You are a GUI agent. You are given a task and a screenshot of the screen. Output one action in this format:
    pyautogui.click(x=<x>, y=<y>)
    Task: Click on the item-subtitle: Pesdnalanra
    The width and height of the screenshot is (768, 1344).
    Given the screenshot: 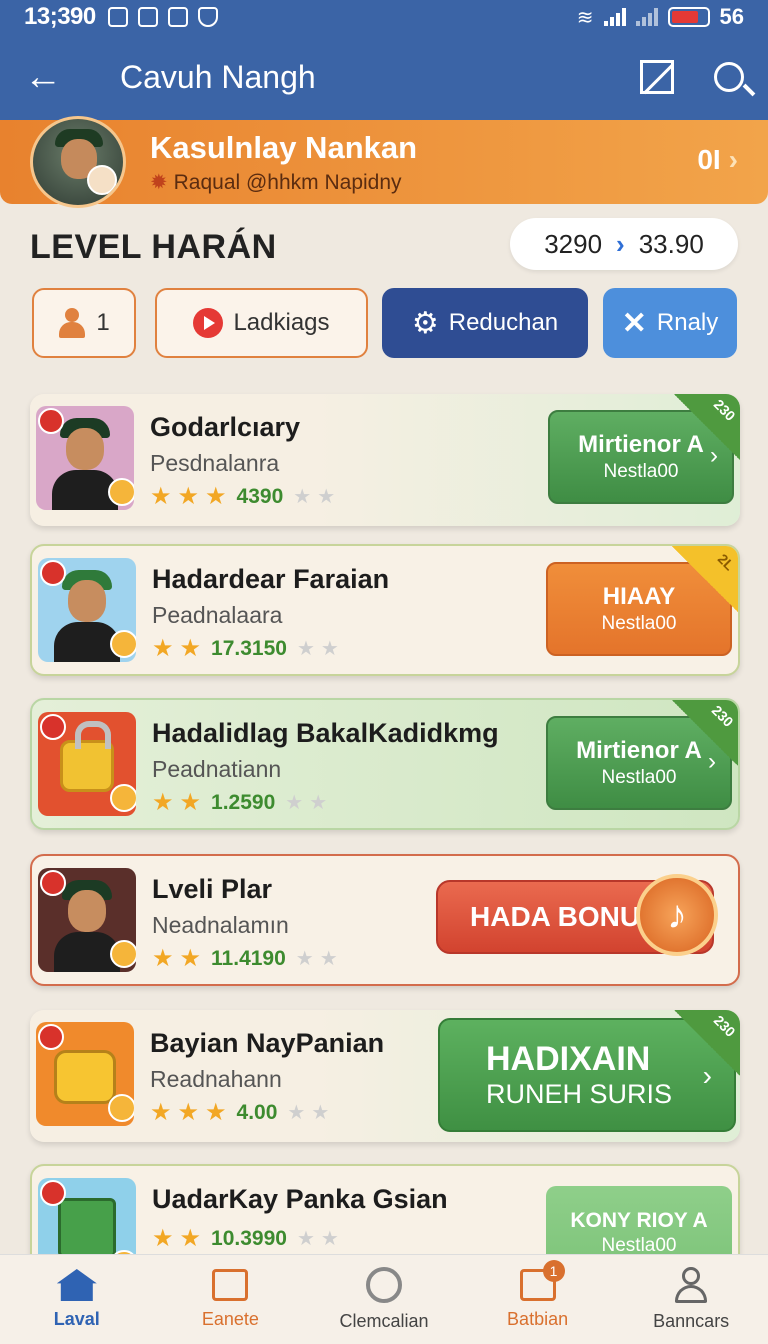 What is the action you would take?
    pyautogui.click(x=215, y=463)
    